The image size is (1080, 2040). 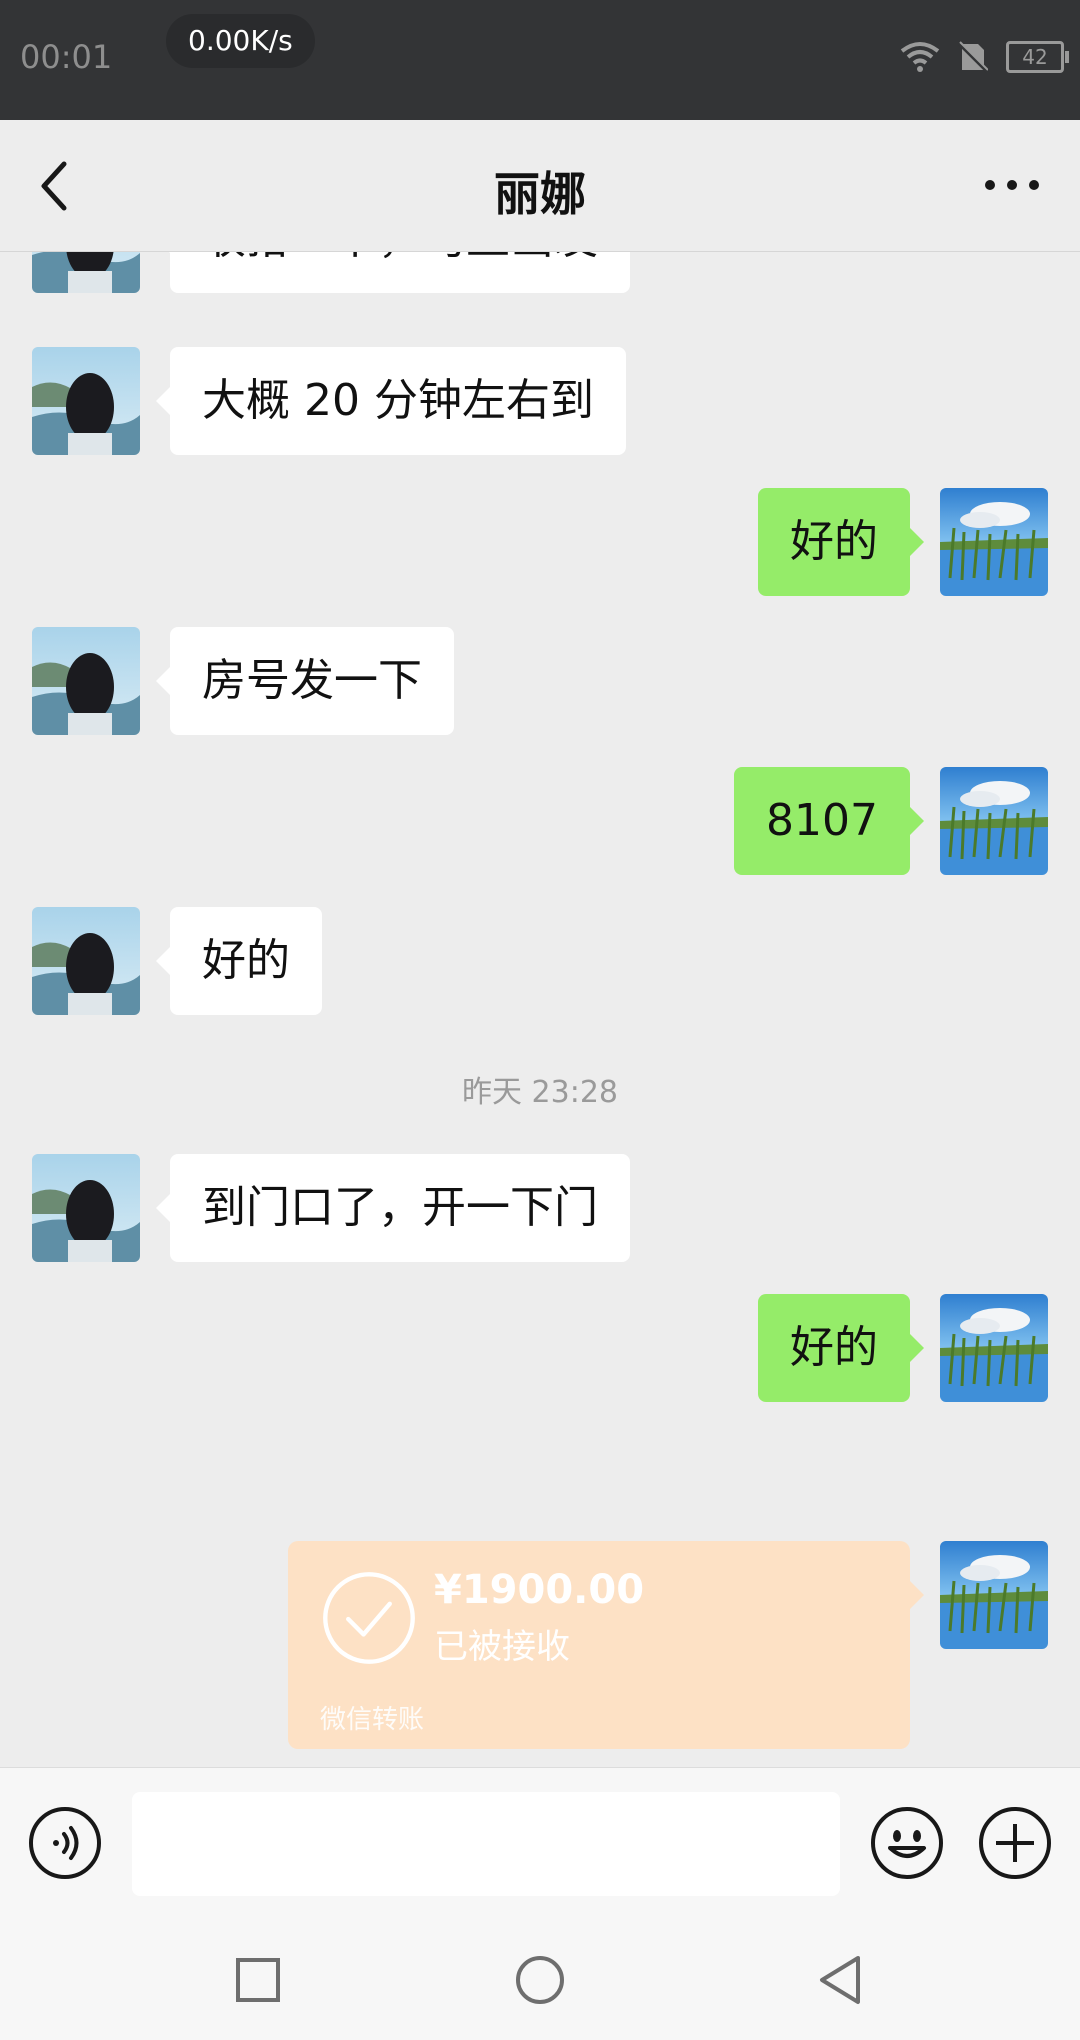 I want to click on transfer-status: 已被接收, so click(x=502, y=1647).